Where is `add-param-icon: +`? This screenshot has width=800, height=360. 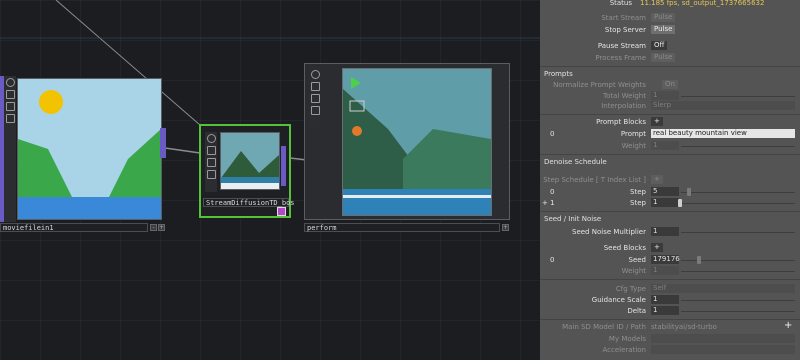
add-param-icon: + is located at coordinates (788, 326).